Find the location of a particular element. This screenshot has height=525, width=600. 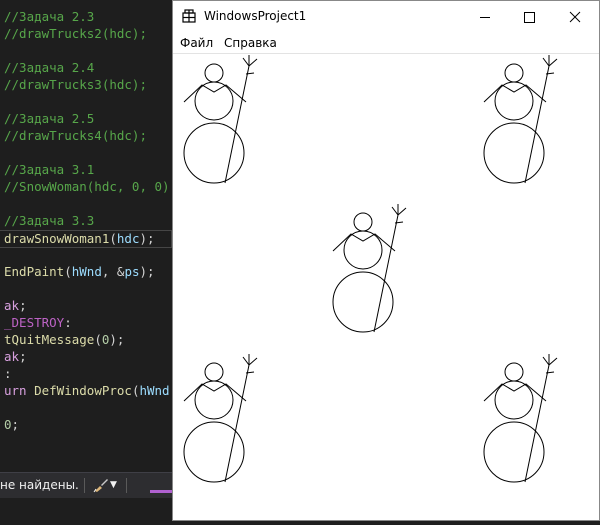

code-line: ak; is located at coordinates (15, 305).